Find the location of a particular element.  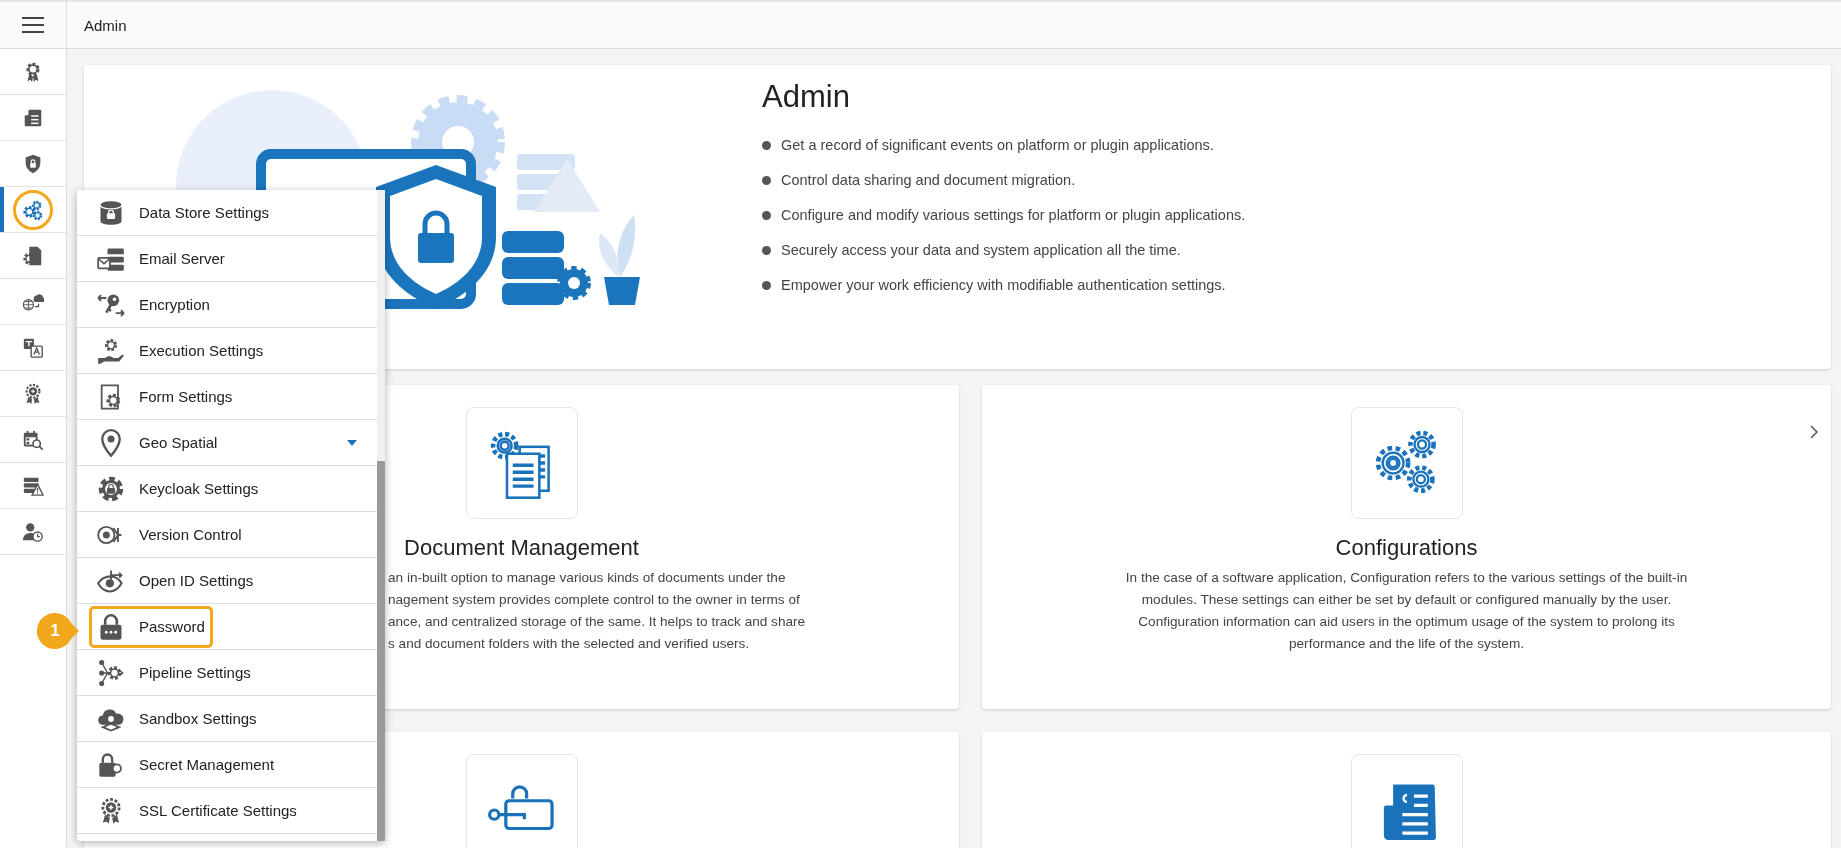

card-title: Configurations is located at coordinates (1406, 548).